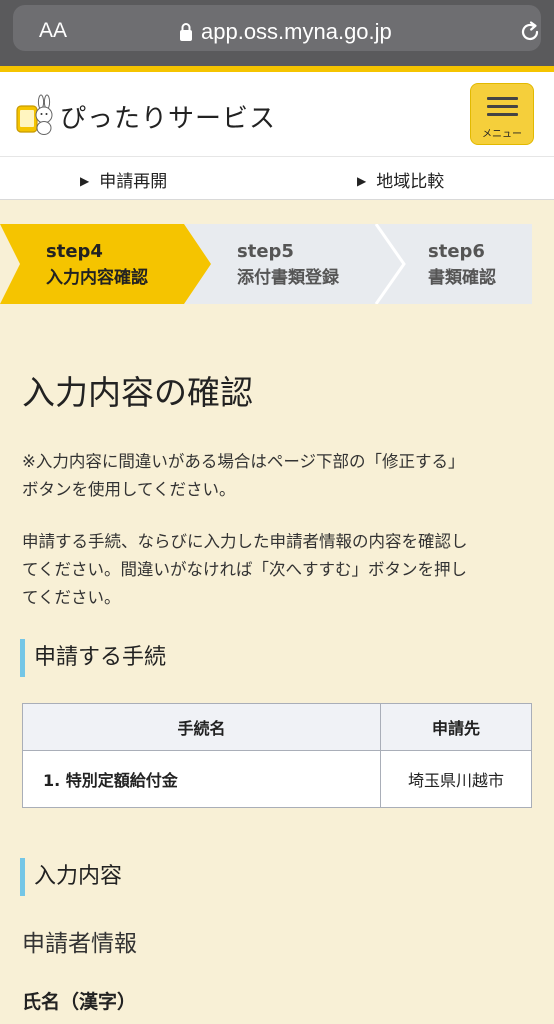  What do you see at coordinates (502, 134) in the screenshot?
I see `menu-label: メニュー` at bounding box center [502, 134].